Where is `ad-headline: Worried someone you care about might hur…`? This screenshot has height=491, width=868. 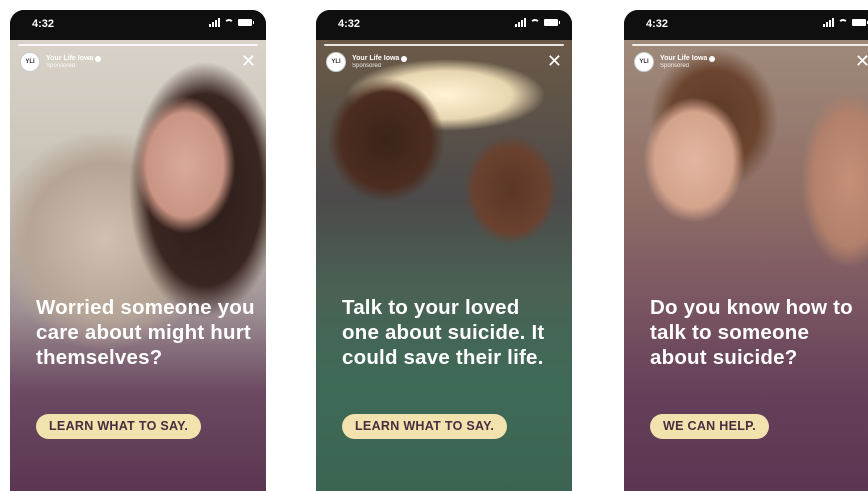 ad-headline: Worried someone you care about might hur… is located at coordinates (145, 332).